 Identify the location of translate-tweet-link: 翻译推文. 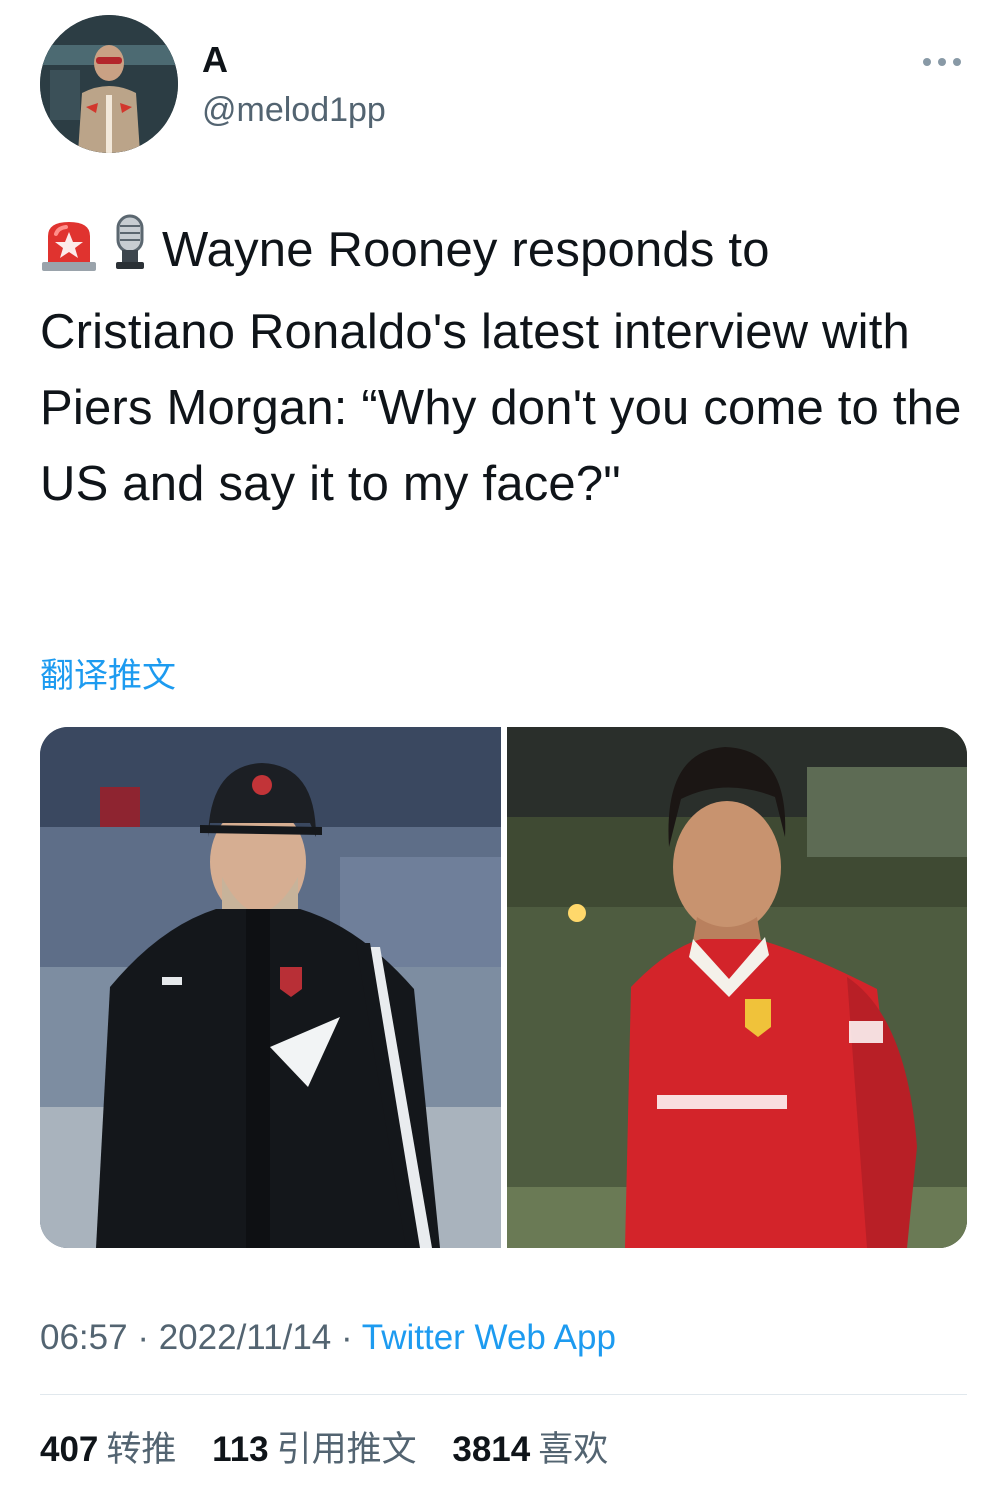
(108, 676).